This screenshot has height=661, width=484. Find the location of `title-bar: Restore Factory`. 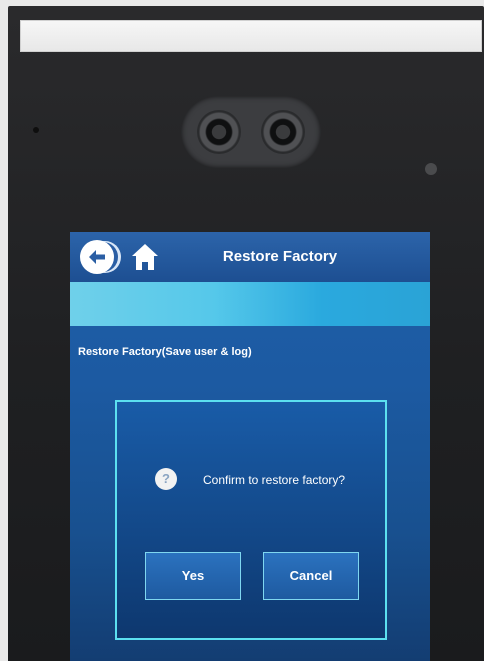

title-bar: Restore Factory is located at coordinates (250, 257).